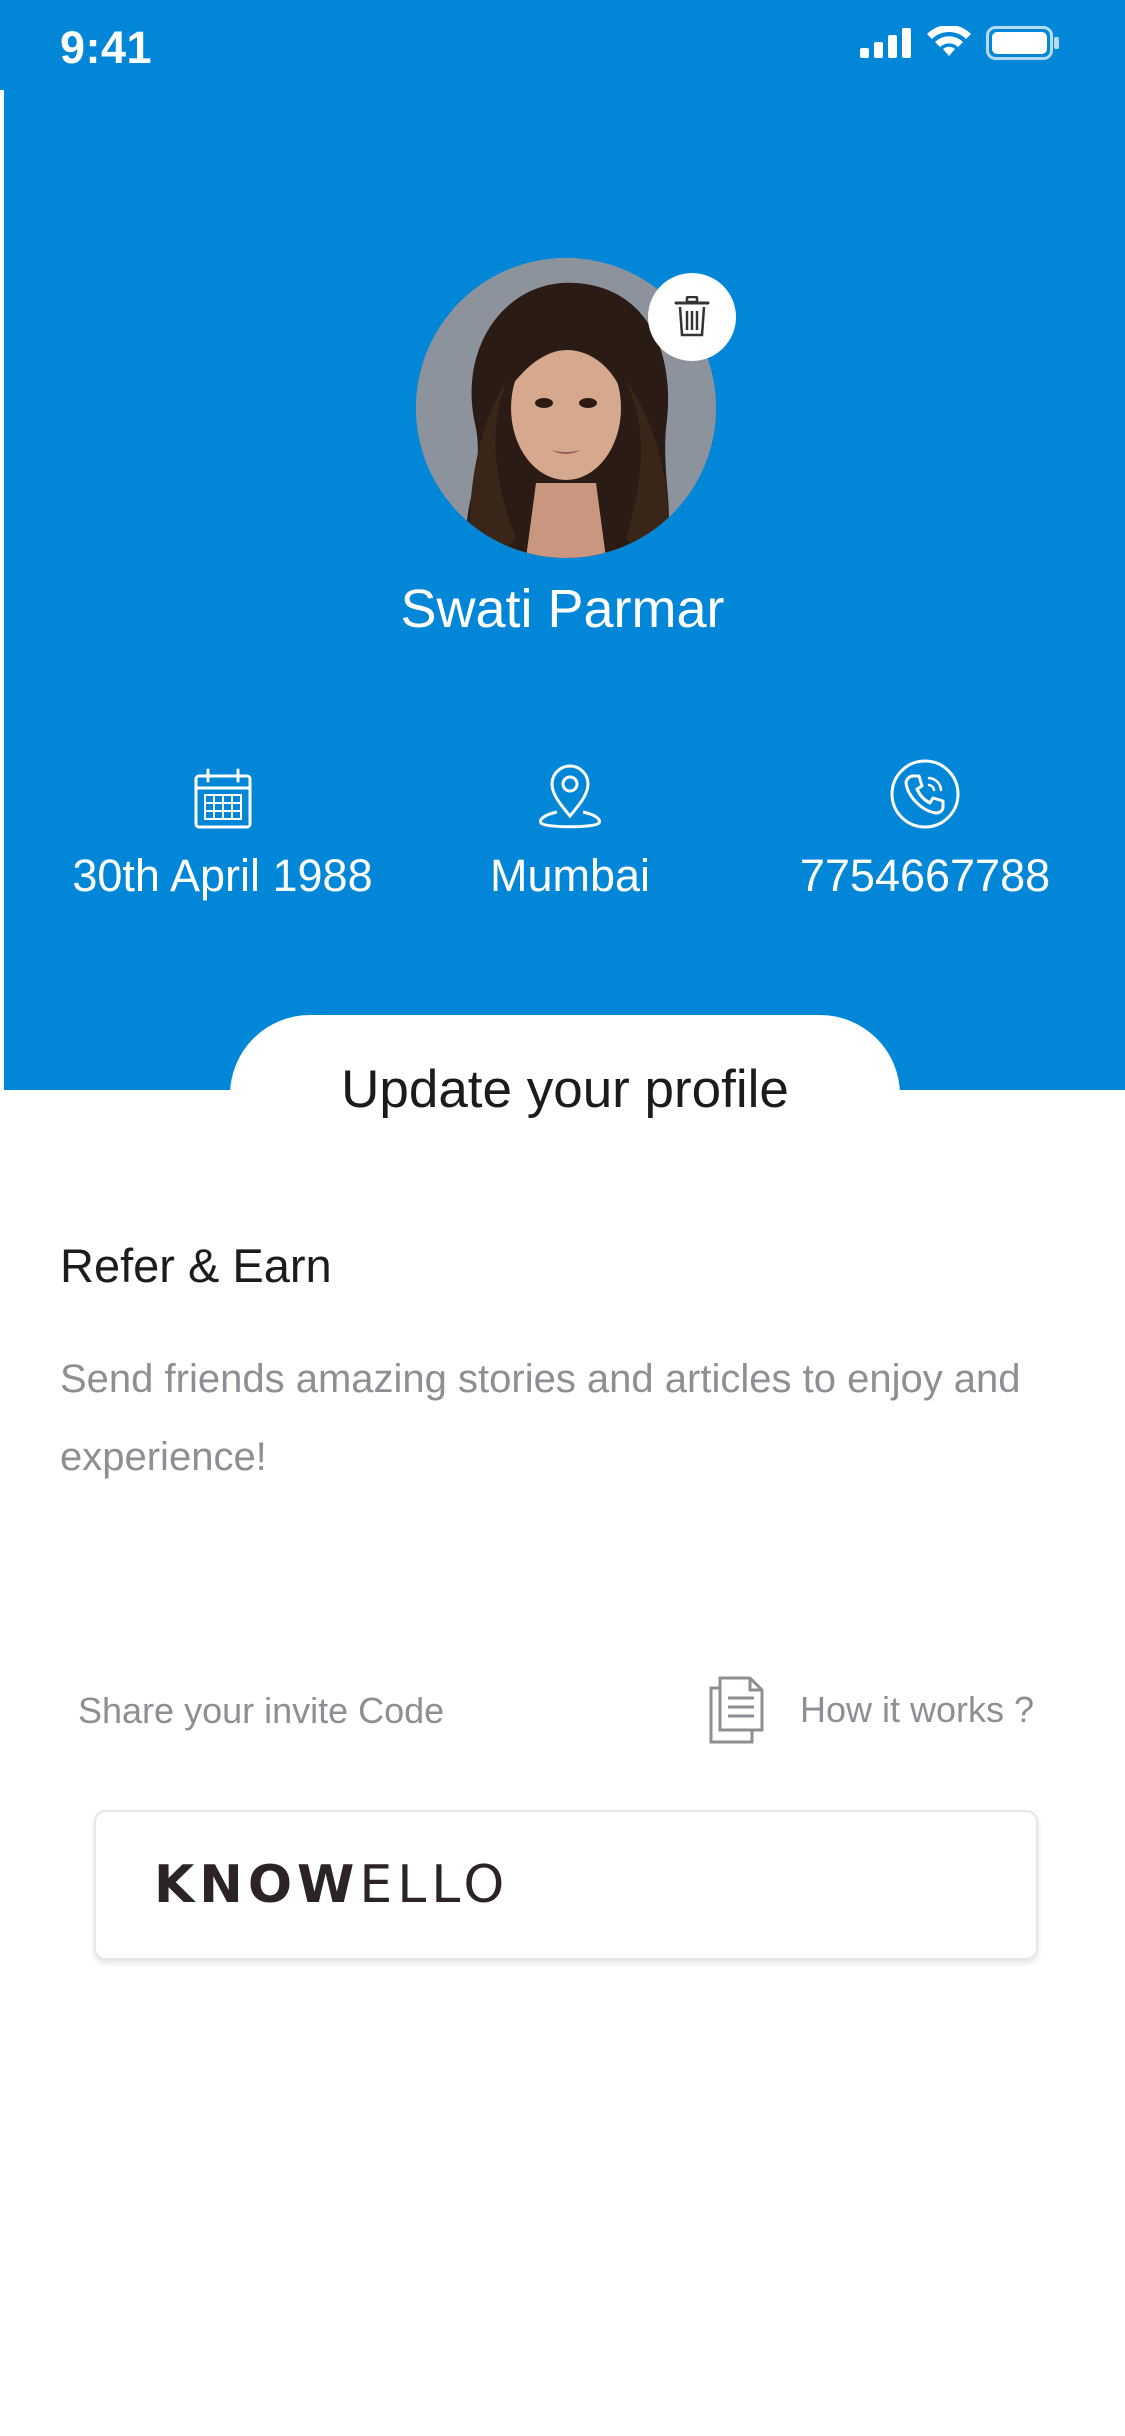 The height and width of the screenshot is (2436, 1125). What do you see at coordinates (570, 796) in the screenshot?
I see `location-pin-icon` at bounding box center [570, 796].